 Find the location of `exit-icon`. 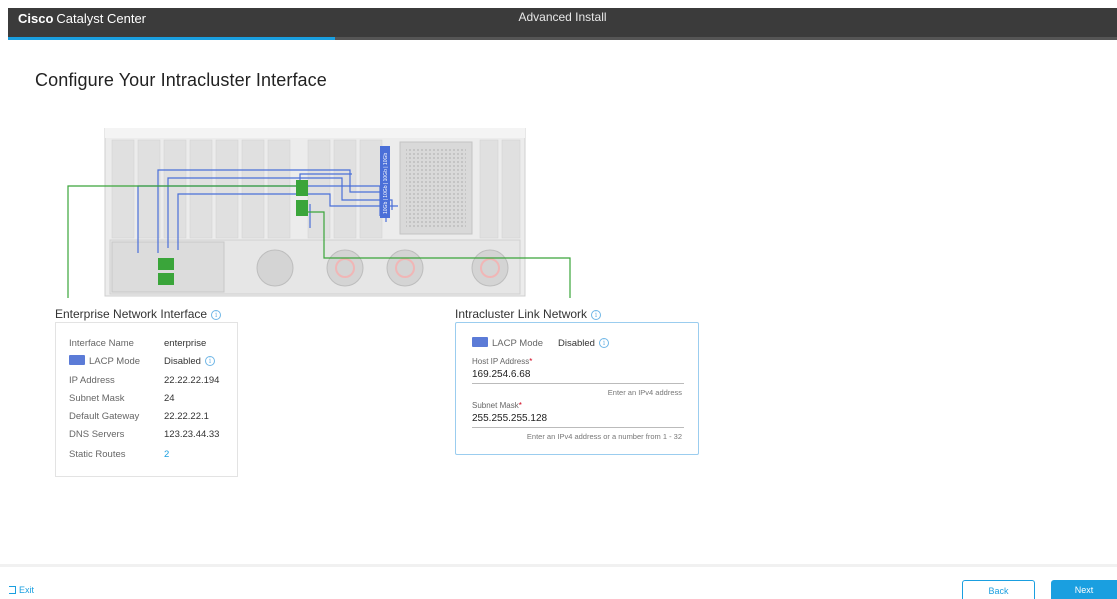

exit-icon is located at coordinates (12, 589).